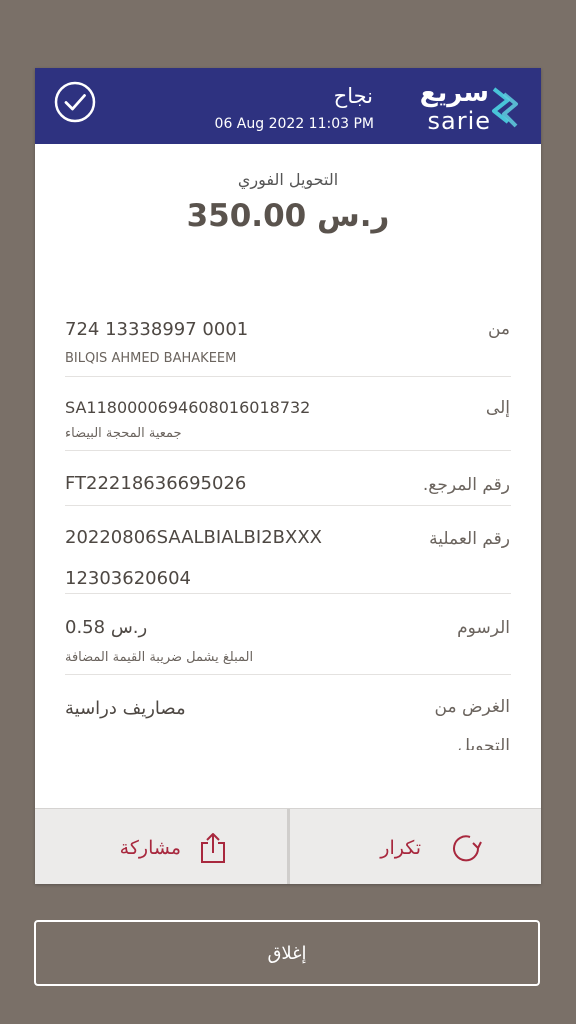 This screenshot has width=576, height=1024. I want to click on from-account: 724 13338997 0001, so click(157, 329).